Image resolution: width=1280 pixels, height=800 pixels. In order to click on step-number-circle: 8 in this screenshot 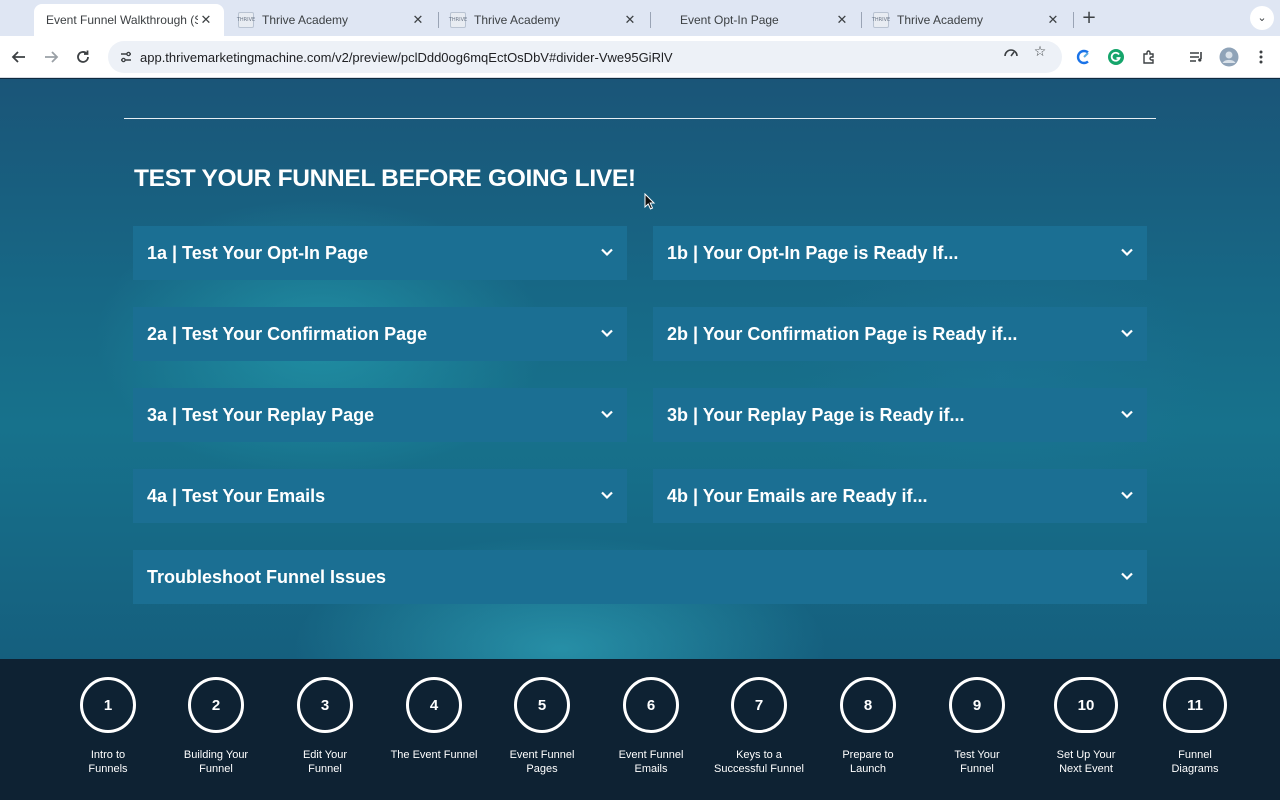, I will do `click(868, 705)`.